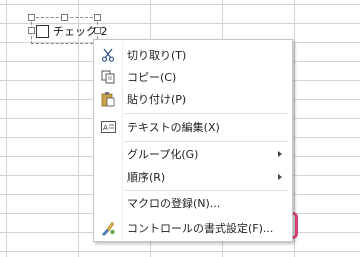  I want to click on scissors-icon, so click(108, 55).